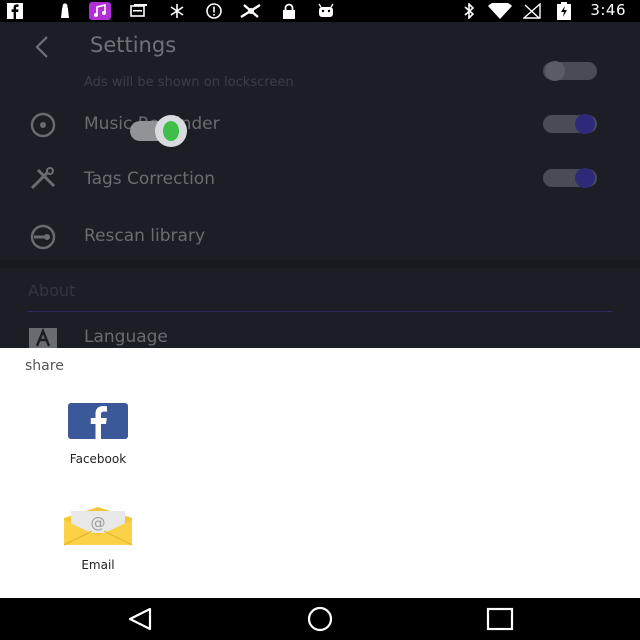 The height and width of the screenshot is (640, 640). What do you see at coordinates (570, 124) in the screenshot?
I see `music-reminder-toggle` at bounding box center [570, 124].